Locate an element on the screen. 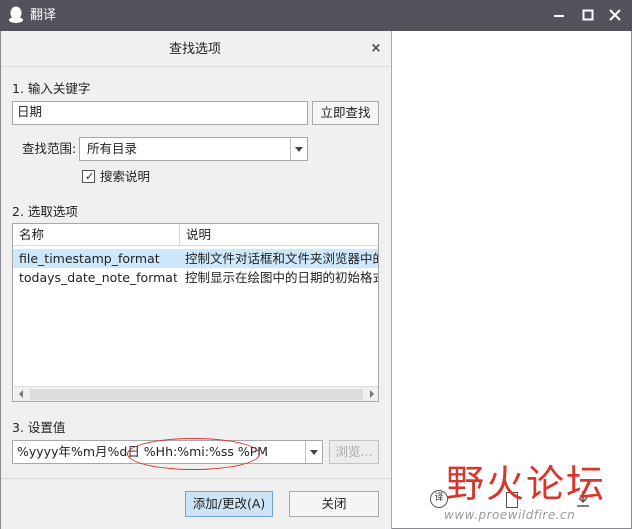  search-desc-checkbox: ✓ is located at coordinates (88, 176).